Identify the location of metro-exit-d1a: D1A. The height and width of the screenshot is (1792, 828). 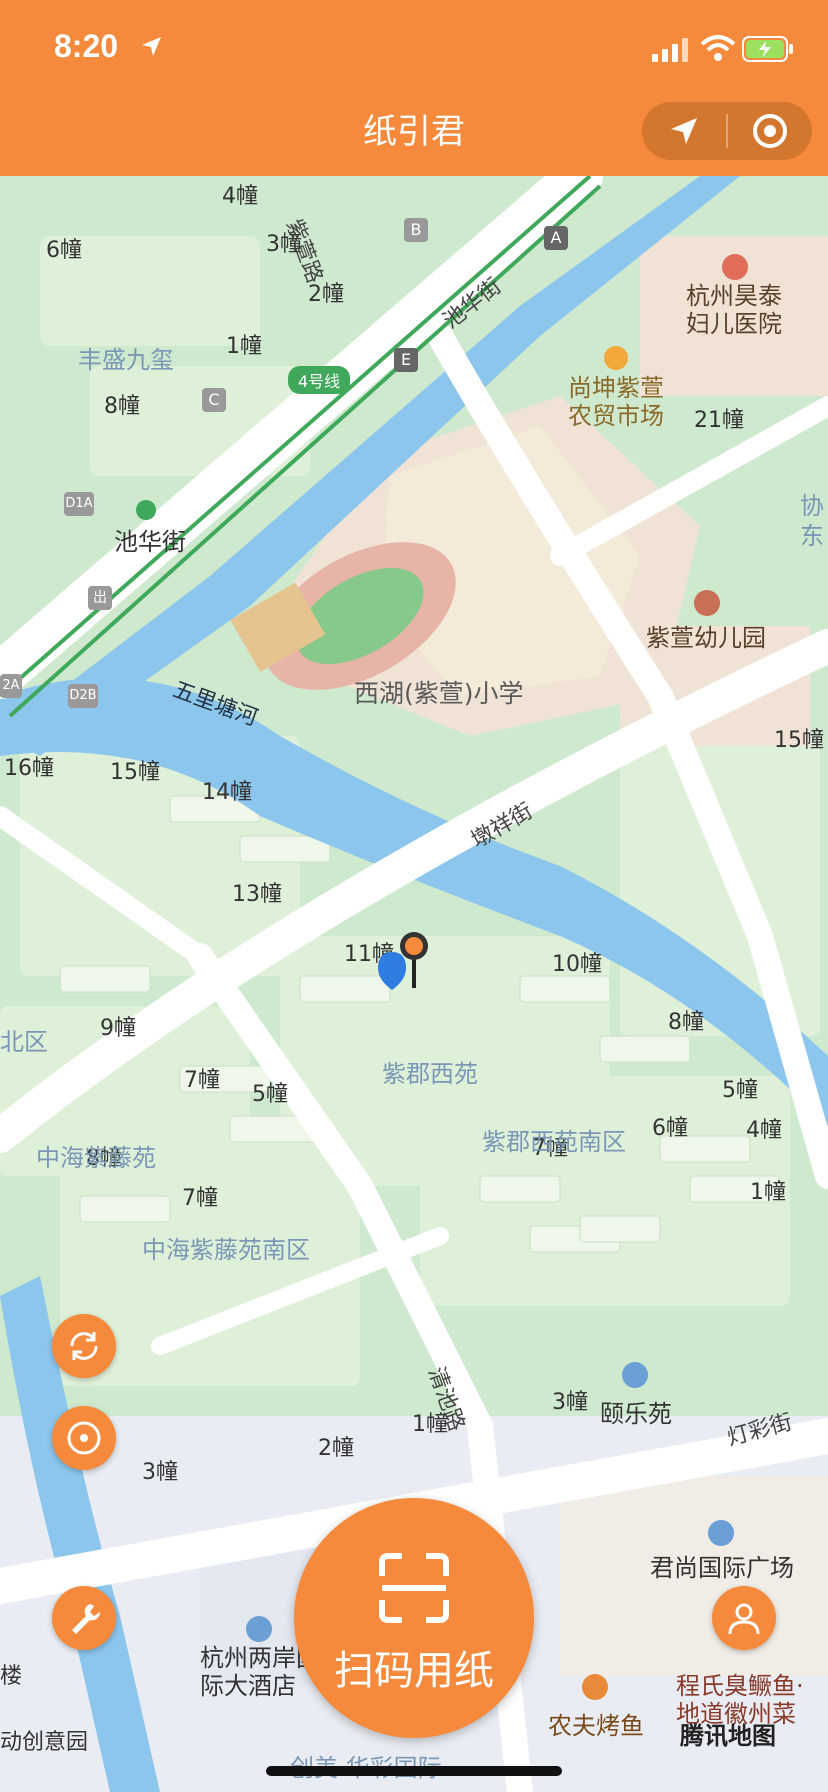
(79, 504).